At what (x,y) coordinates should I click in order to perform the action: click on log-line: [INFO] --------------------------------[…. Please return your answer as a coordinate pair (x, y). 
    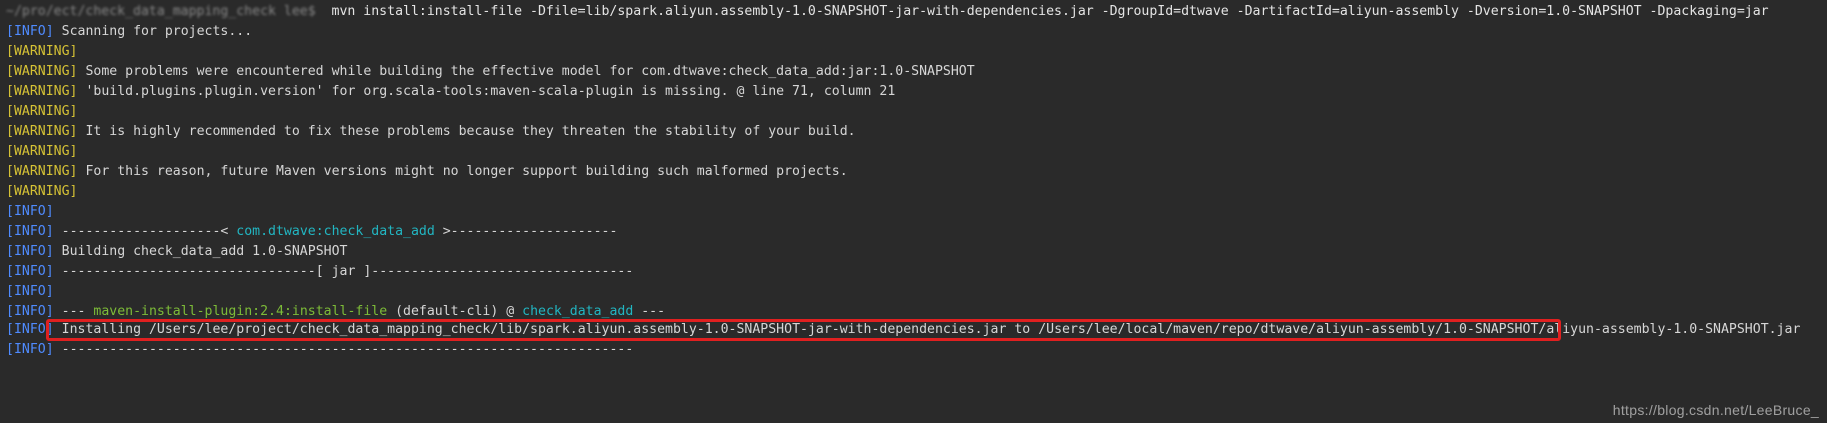
    Looking at the image, I should click on (320, 271).